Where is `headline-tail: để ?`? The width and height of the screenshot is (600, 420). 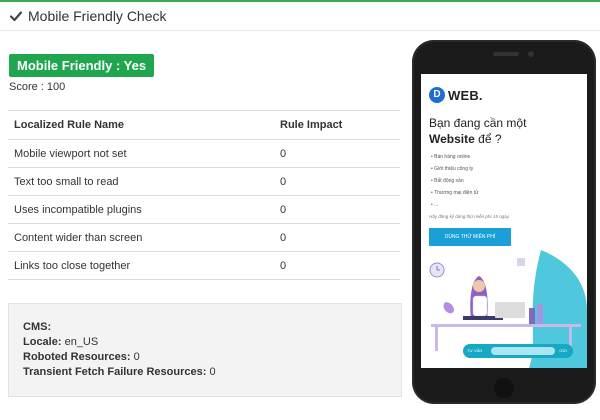 headline-tail: để ? is located at coordinates (490, 139).